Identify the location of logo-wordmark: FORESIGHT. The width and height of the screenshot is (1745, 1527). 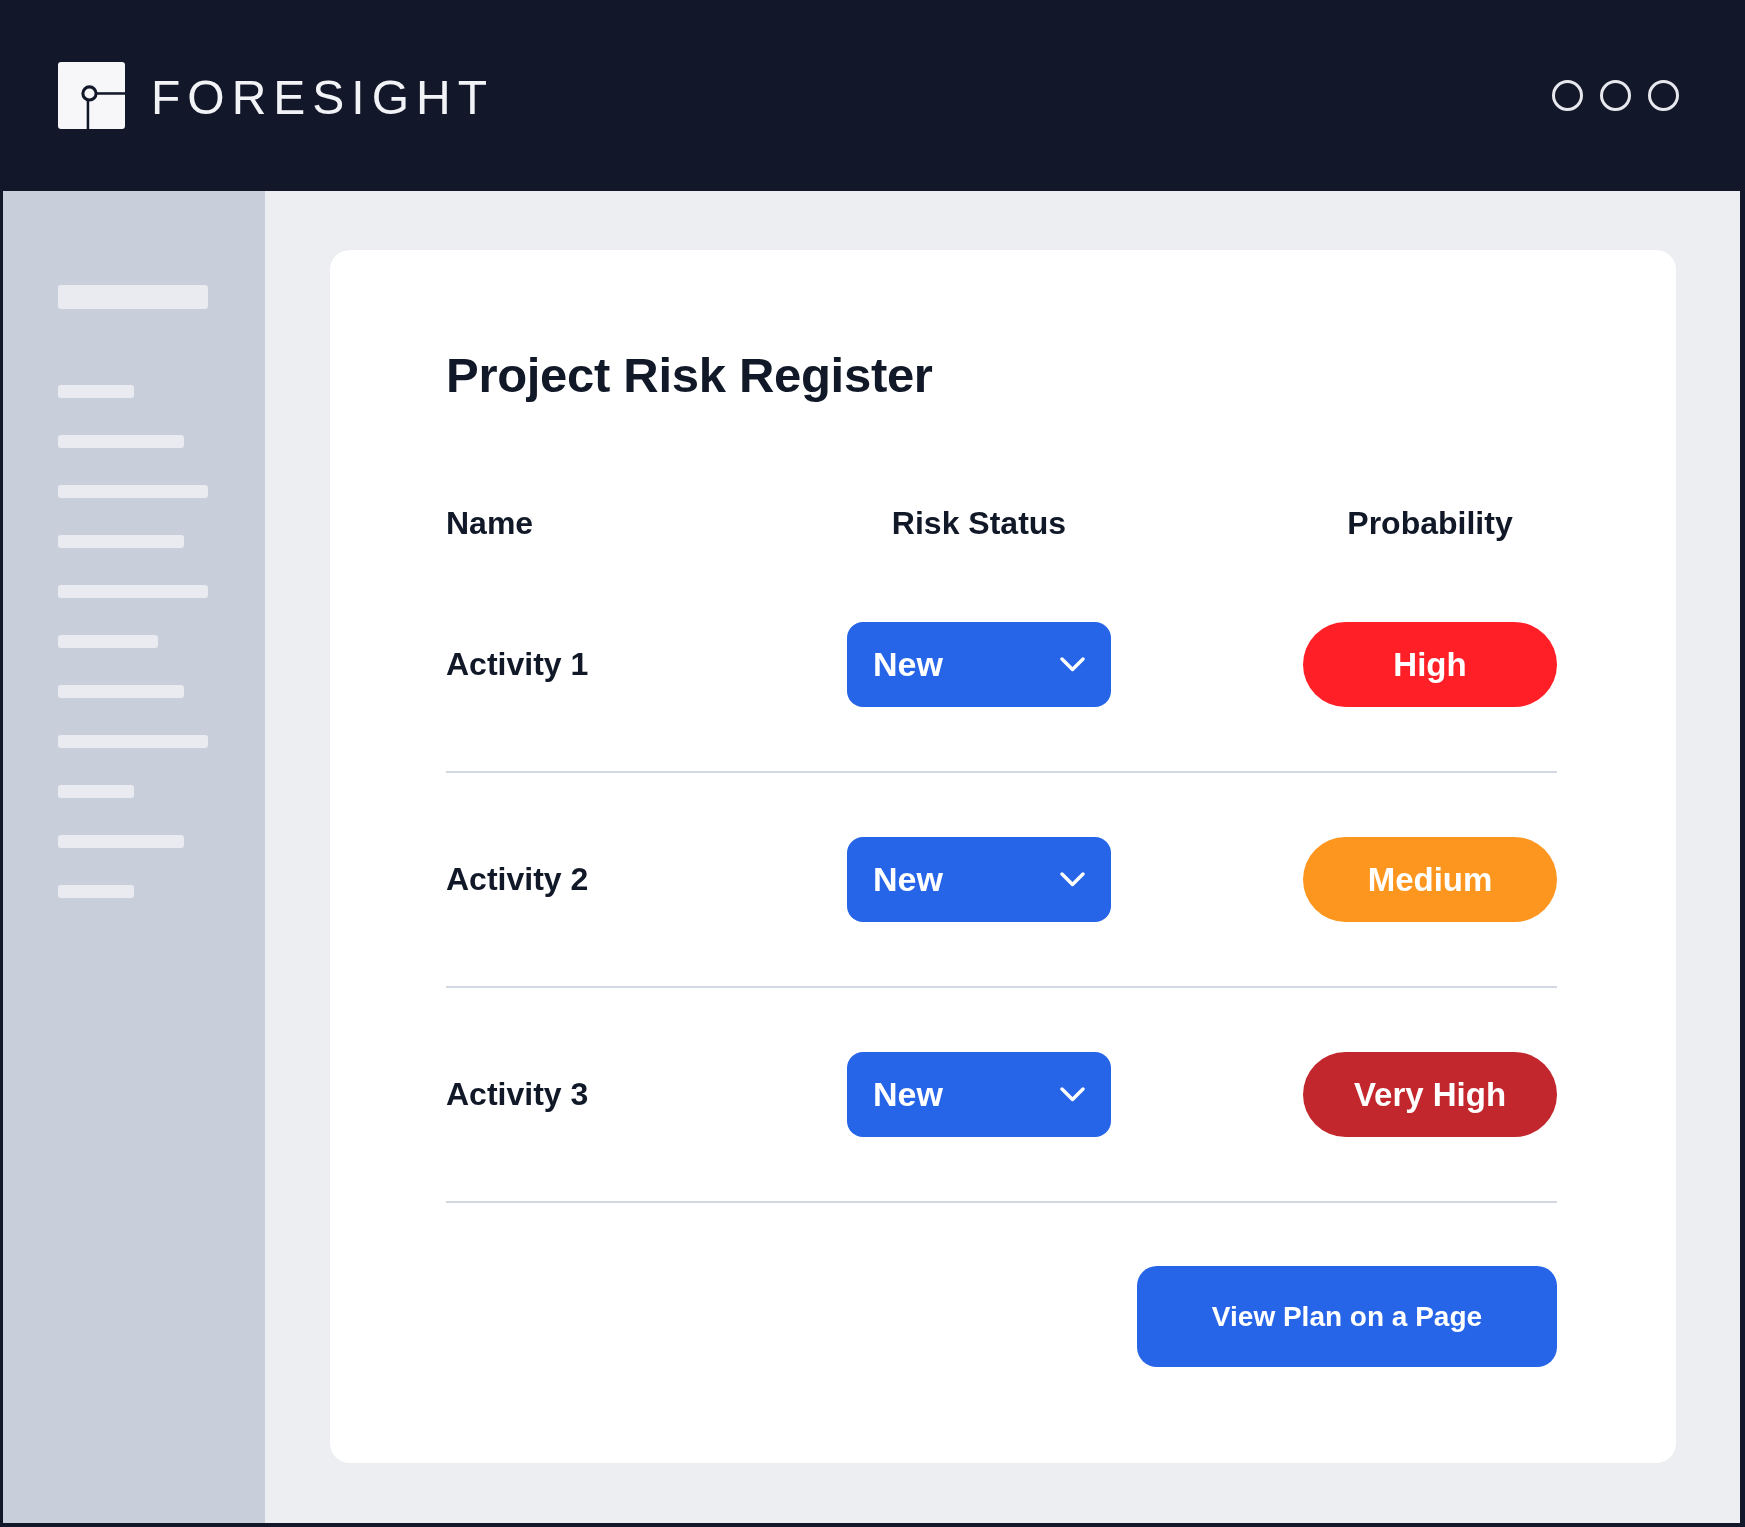
(322, 97).